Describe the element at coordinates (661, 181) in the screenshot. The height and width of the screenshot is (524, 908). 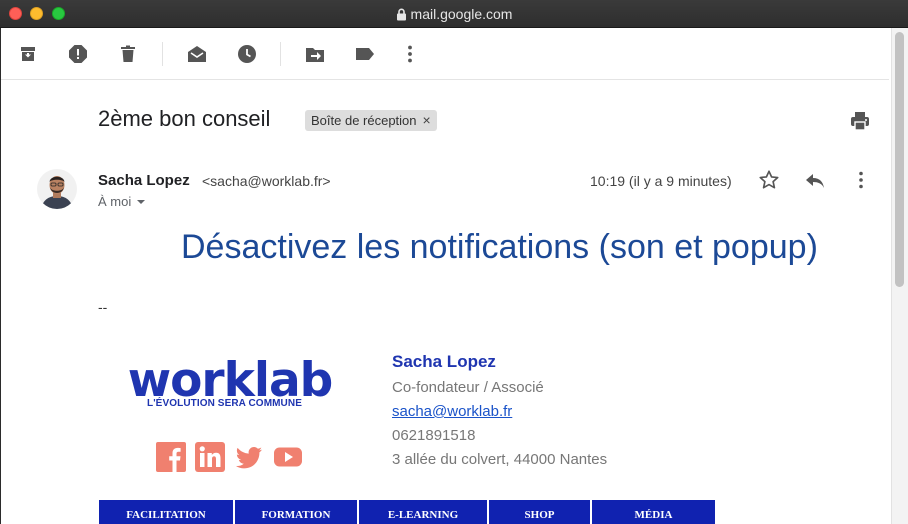
I see `email-timestamp: 10:19 (il y a 9 minutes)` at that location.